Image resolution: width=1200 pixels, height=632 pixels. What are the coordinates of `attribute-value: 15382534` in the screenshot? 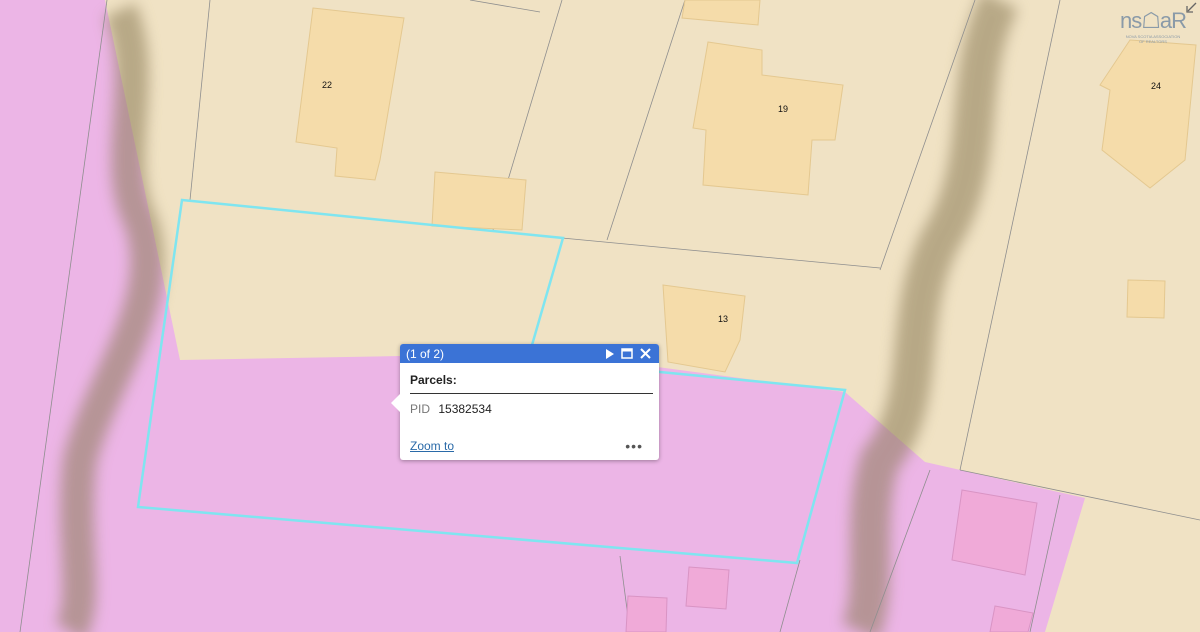 It's located at (465, 409).